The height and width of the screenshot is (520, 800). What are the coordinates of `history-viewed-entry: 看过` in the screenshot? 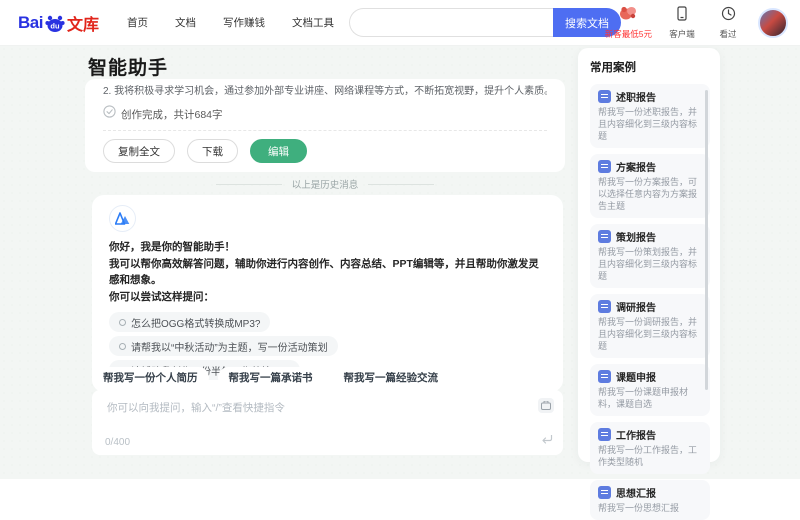 It's located at (728, 23).